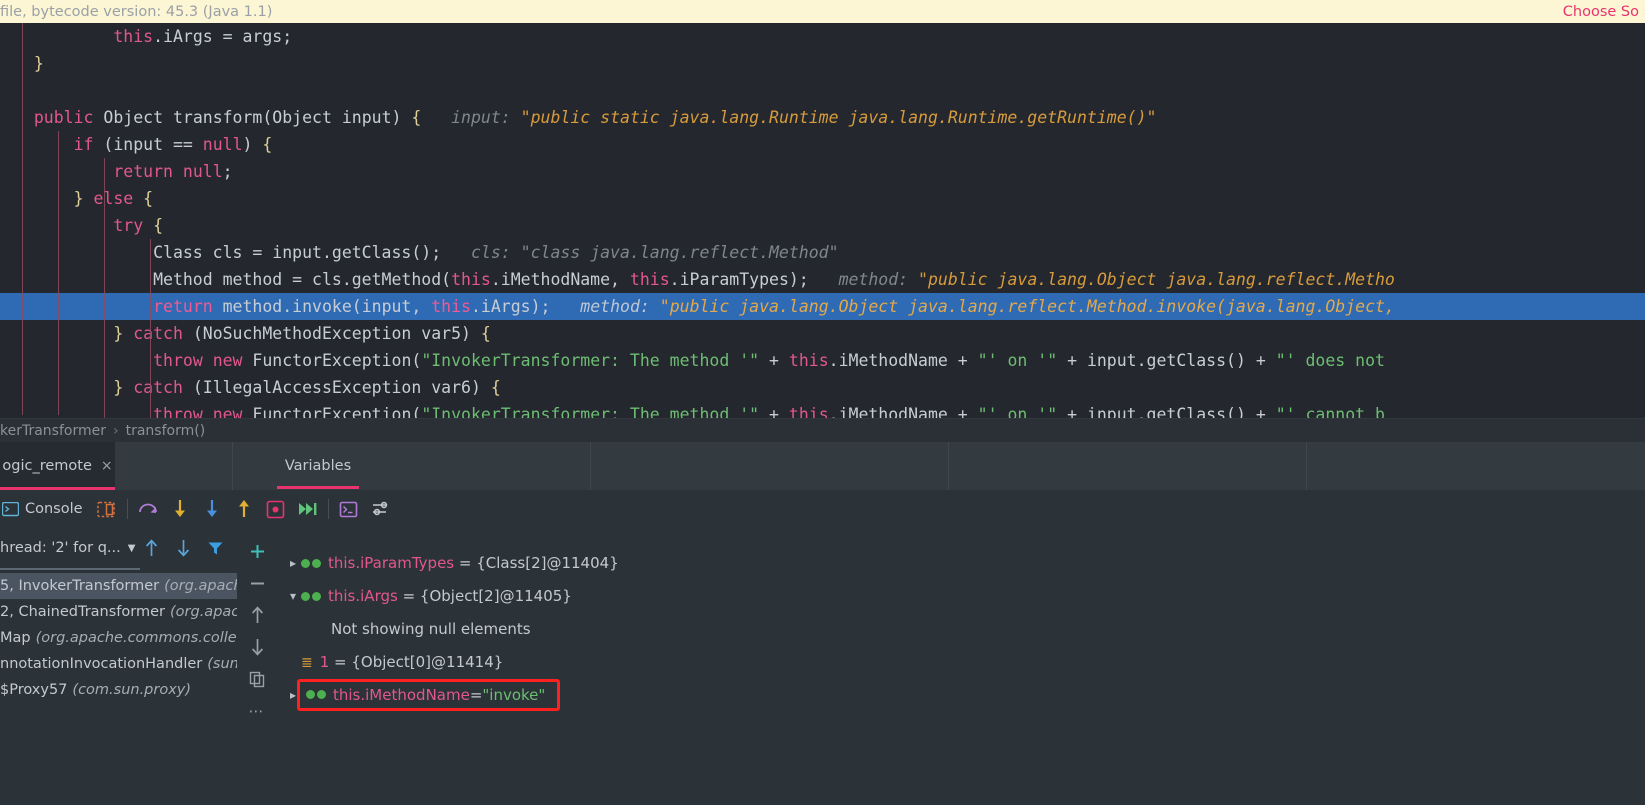 This screenshot has width=1645, height=805. What do you see at coordinates (481, 117) in the screenshot?
I see `code-token: input:` at bounding box center [481, 117].